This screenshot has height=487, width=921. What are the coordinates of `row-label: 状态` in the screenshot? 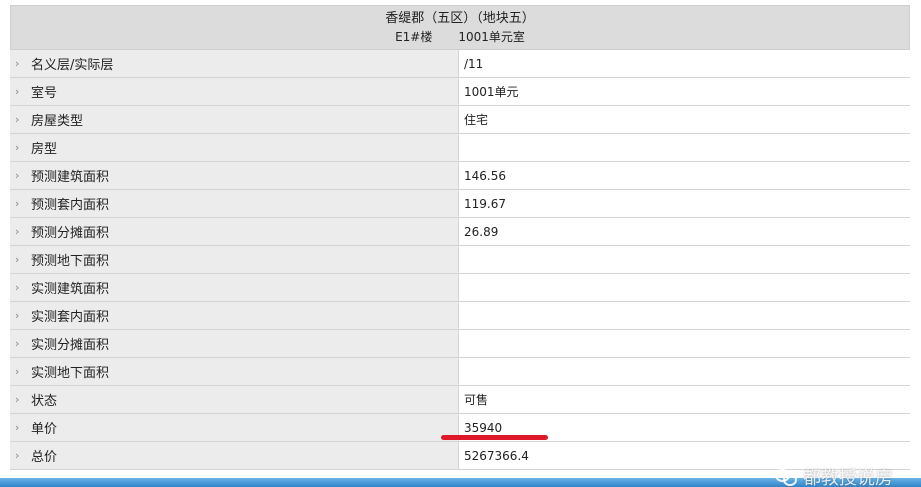 It's located at (44, 401).